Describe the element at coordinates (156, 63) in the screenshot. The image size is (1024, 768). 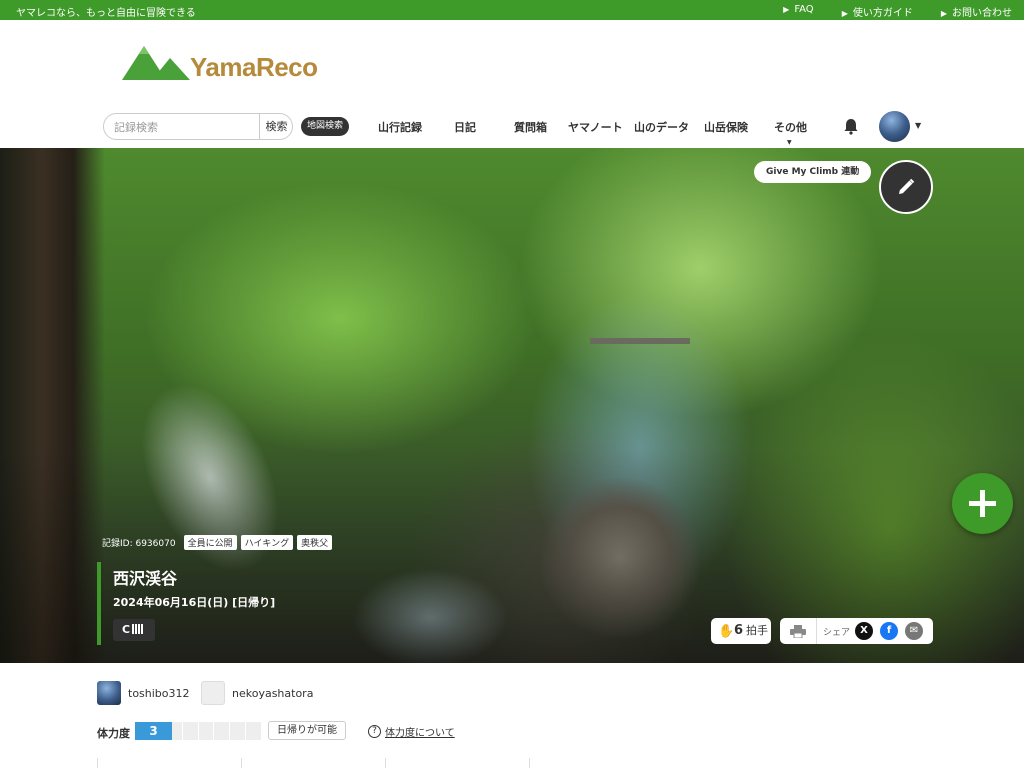
I see `mountain-logo-icon` at that location.